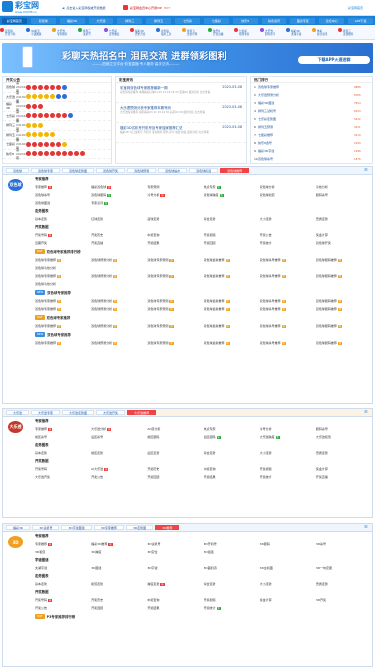 The height and width of the screenshot is (667, 375). I want to click on rank-label: 排列三试机号, so click(306, 111).